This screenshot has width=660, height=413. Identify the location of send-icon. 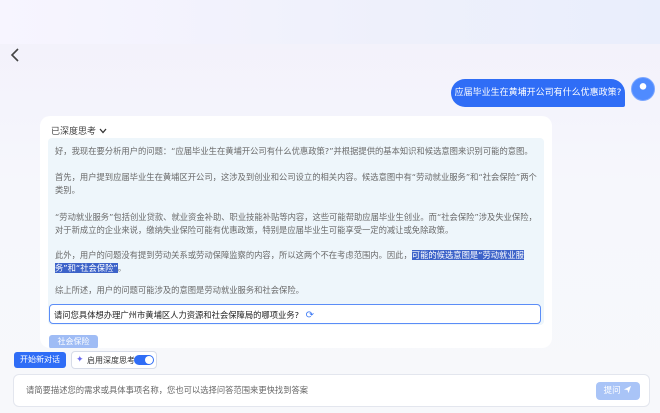
(628, 389).